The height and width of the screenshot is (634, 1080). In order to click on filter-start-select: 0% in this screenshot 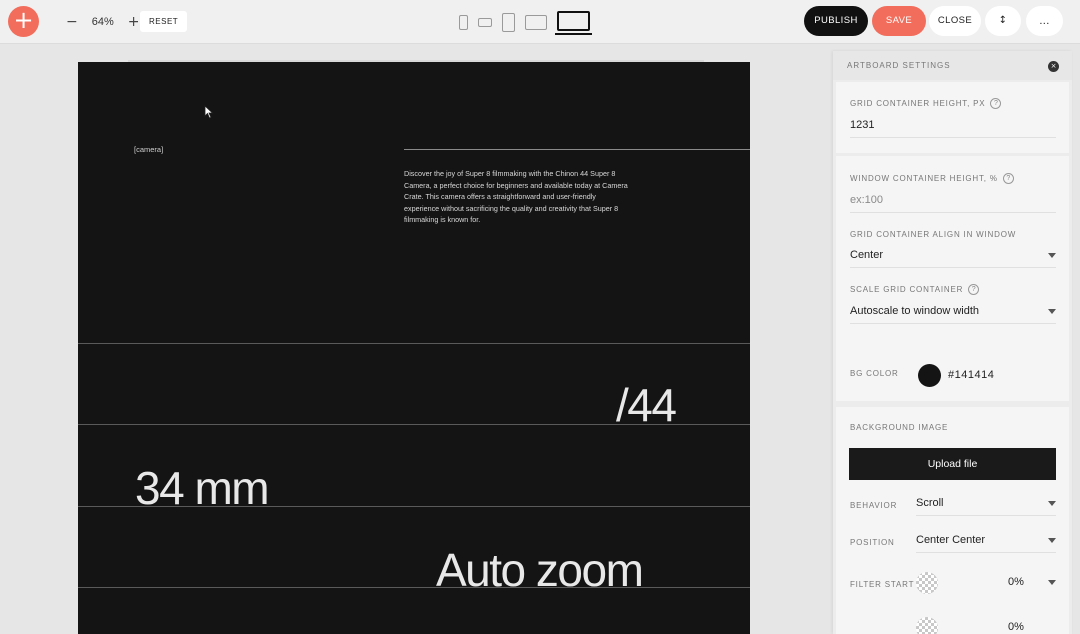, I will do `click(1032, 585)`.